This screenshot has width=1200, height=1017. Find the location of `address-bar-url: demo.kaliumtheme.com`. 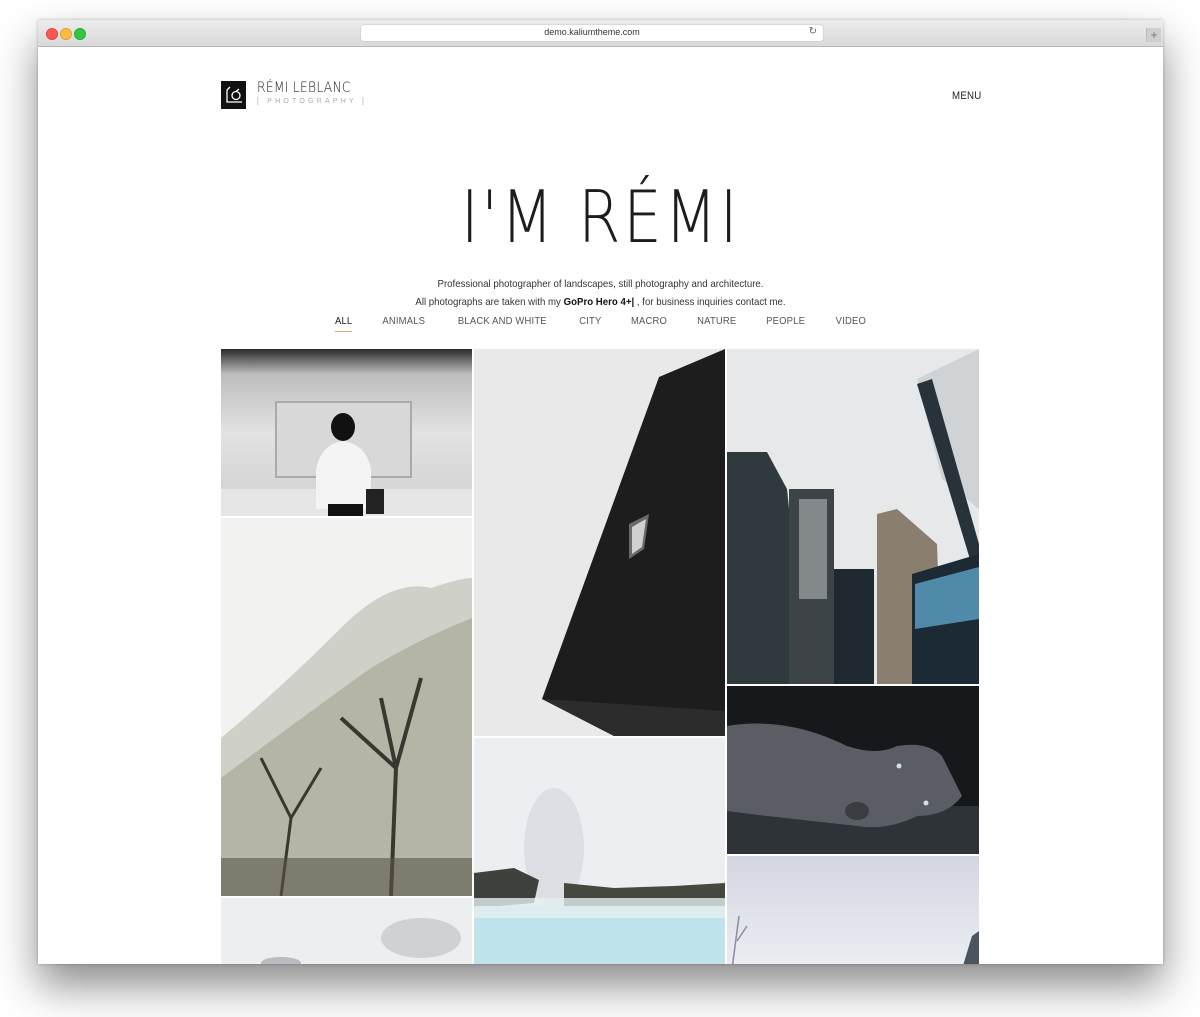

address-bar-url: demo.kaliumtheme.com is located at coordinates (592, 32).